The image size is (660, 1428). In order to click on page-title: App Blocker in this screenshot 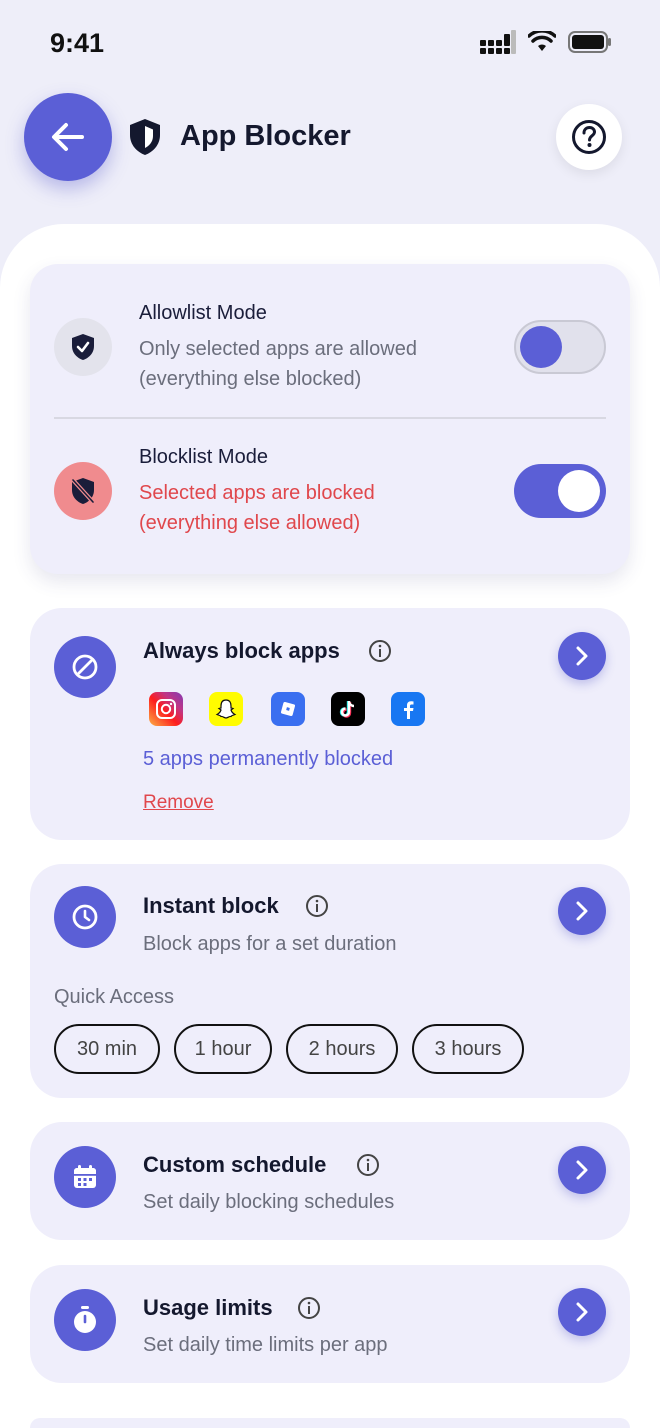, I will do `click(265, 136)`.